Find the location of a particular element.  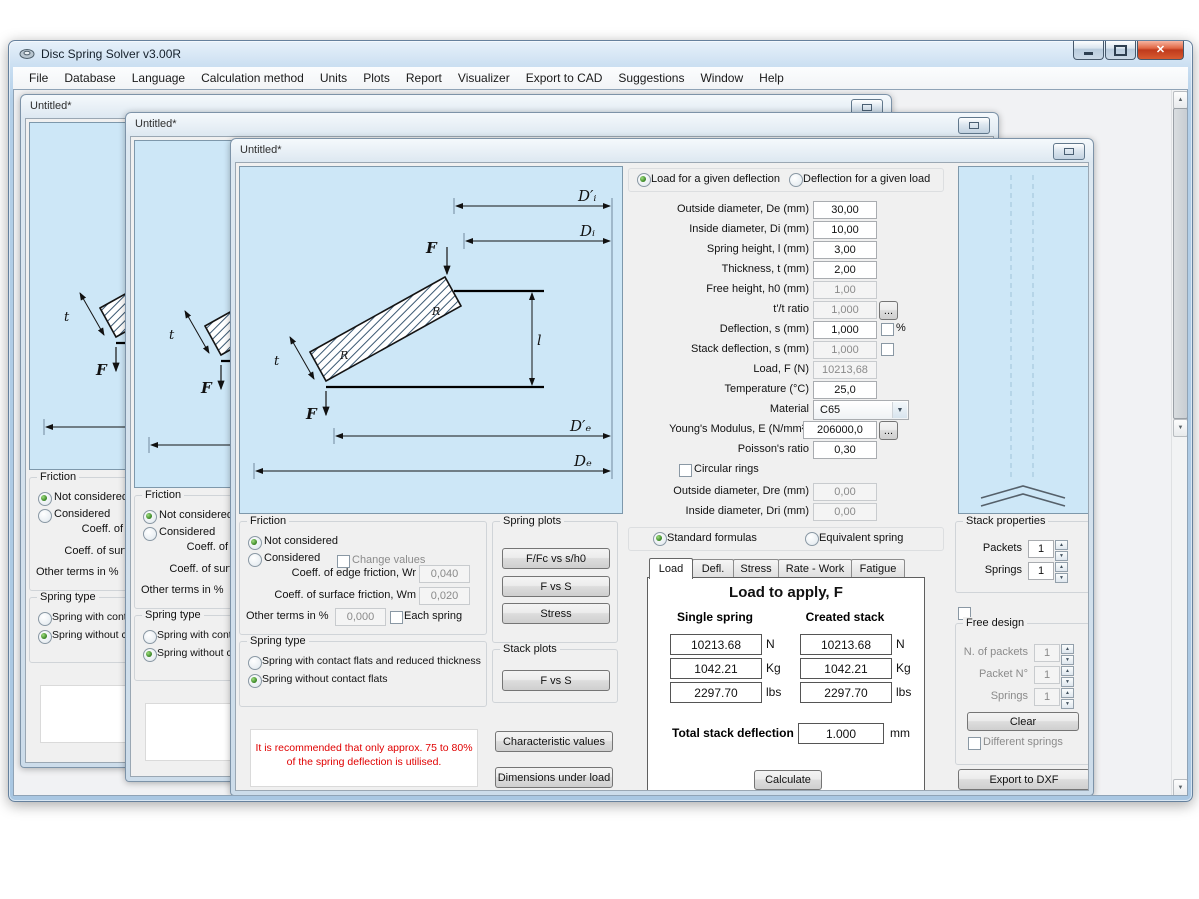

packets-stepper: ▲ ▼ is located at coordinates (1061, 550).